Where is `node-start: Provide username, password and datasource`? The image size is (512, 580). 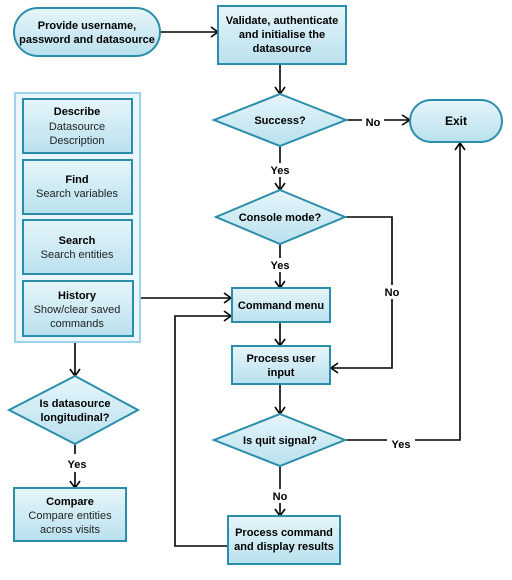
node-start: Provide username, password and datasource is located at coordinates (87, 32).